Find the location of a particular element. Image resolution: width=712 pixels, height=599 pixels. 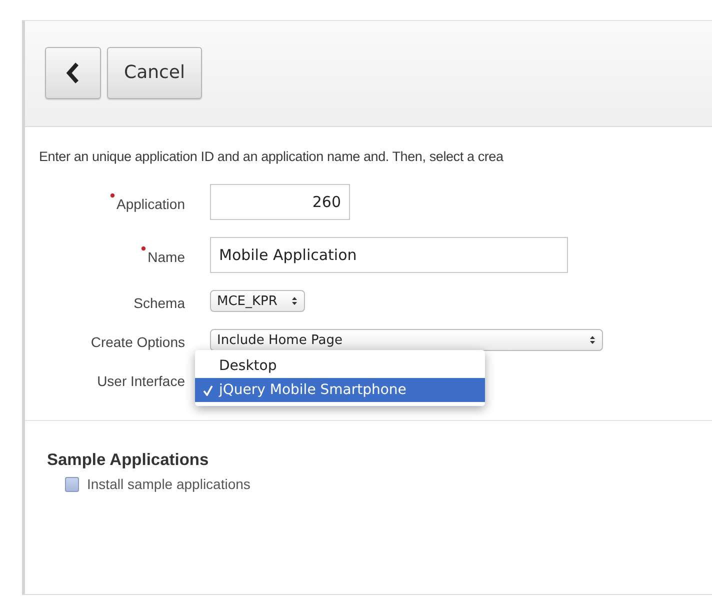

back-button is located at coordinates (73, 72).